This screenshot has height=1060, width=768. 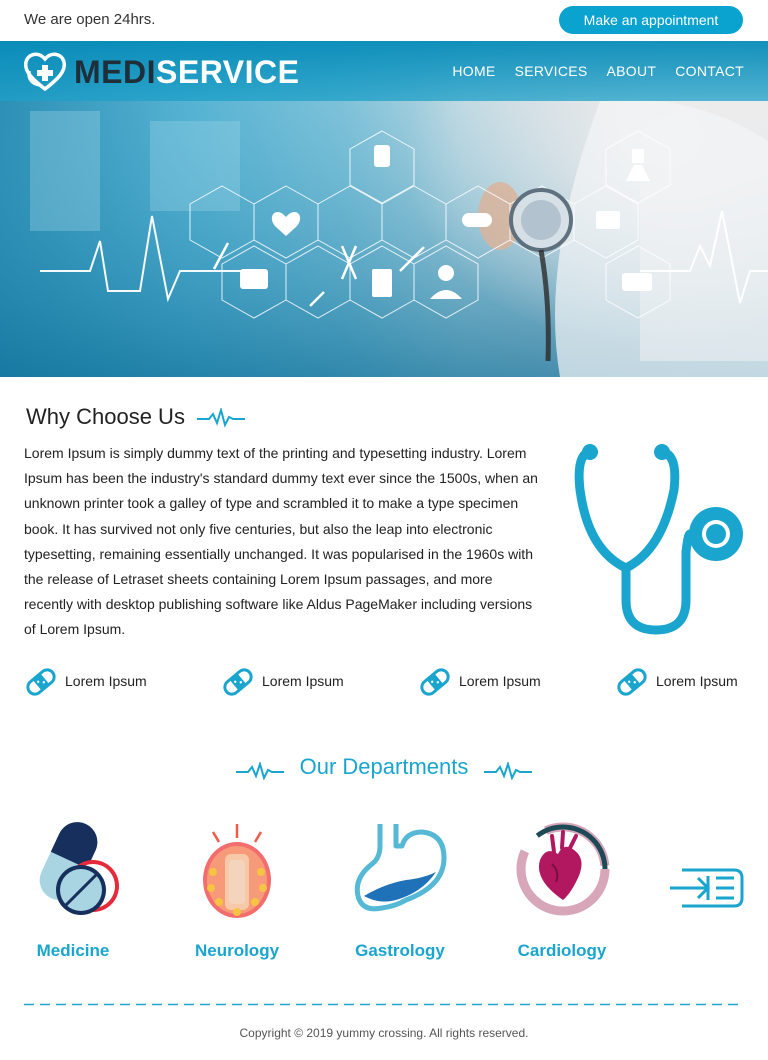 What do you see at coordinates (237, 950) in the screenshot?
I see `department-label: Neurology` at bounding box center [237, 950].